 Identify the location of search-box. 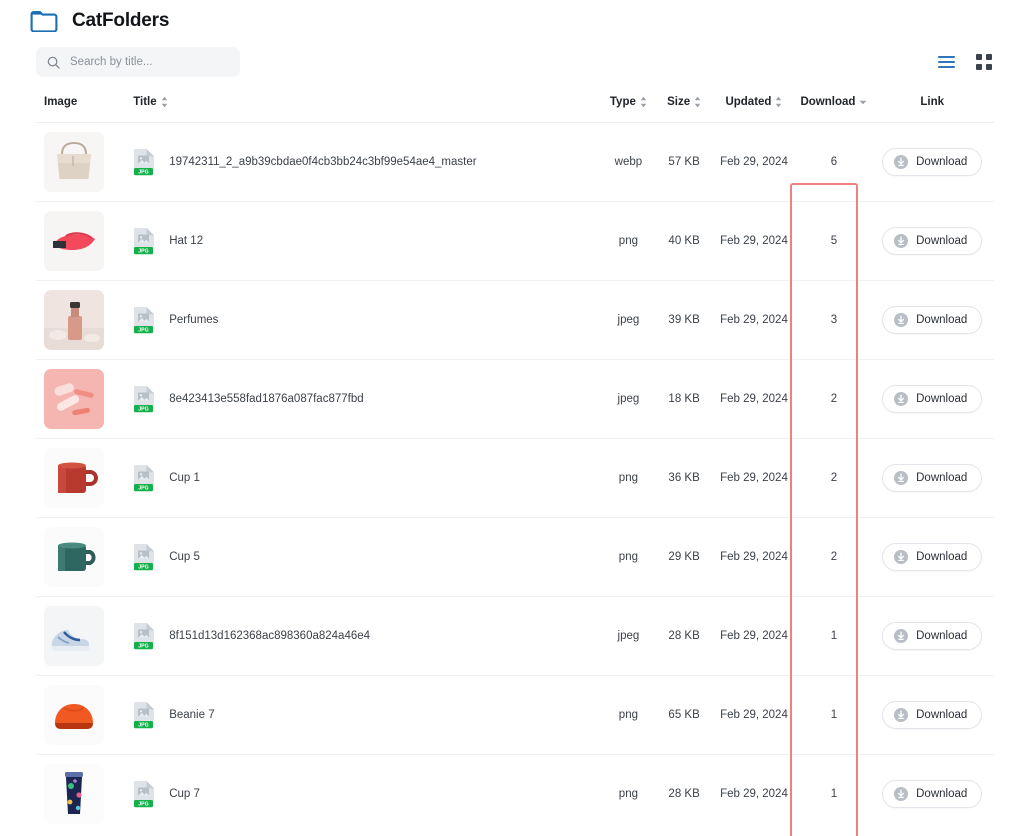
(138, 62).